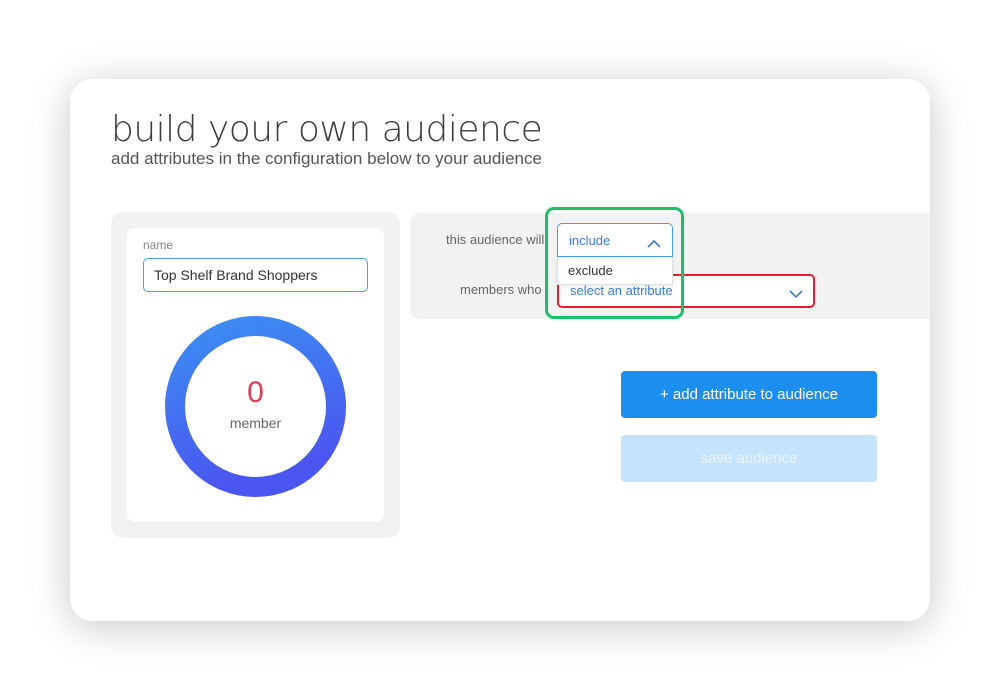  What do you see at coordinates (621, 290) in the screenshot?
I see `attribute-select-placeholder: select an attribute` at bounding box center [621, 290].